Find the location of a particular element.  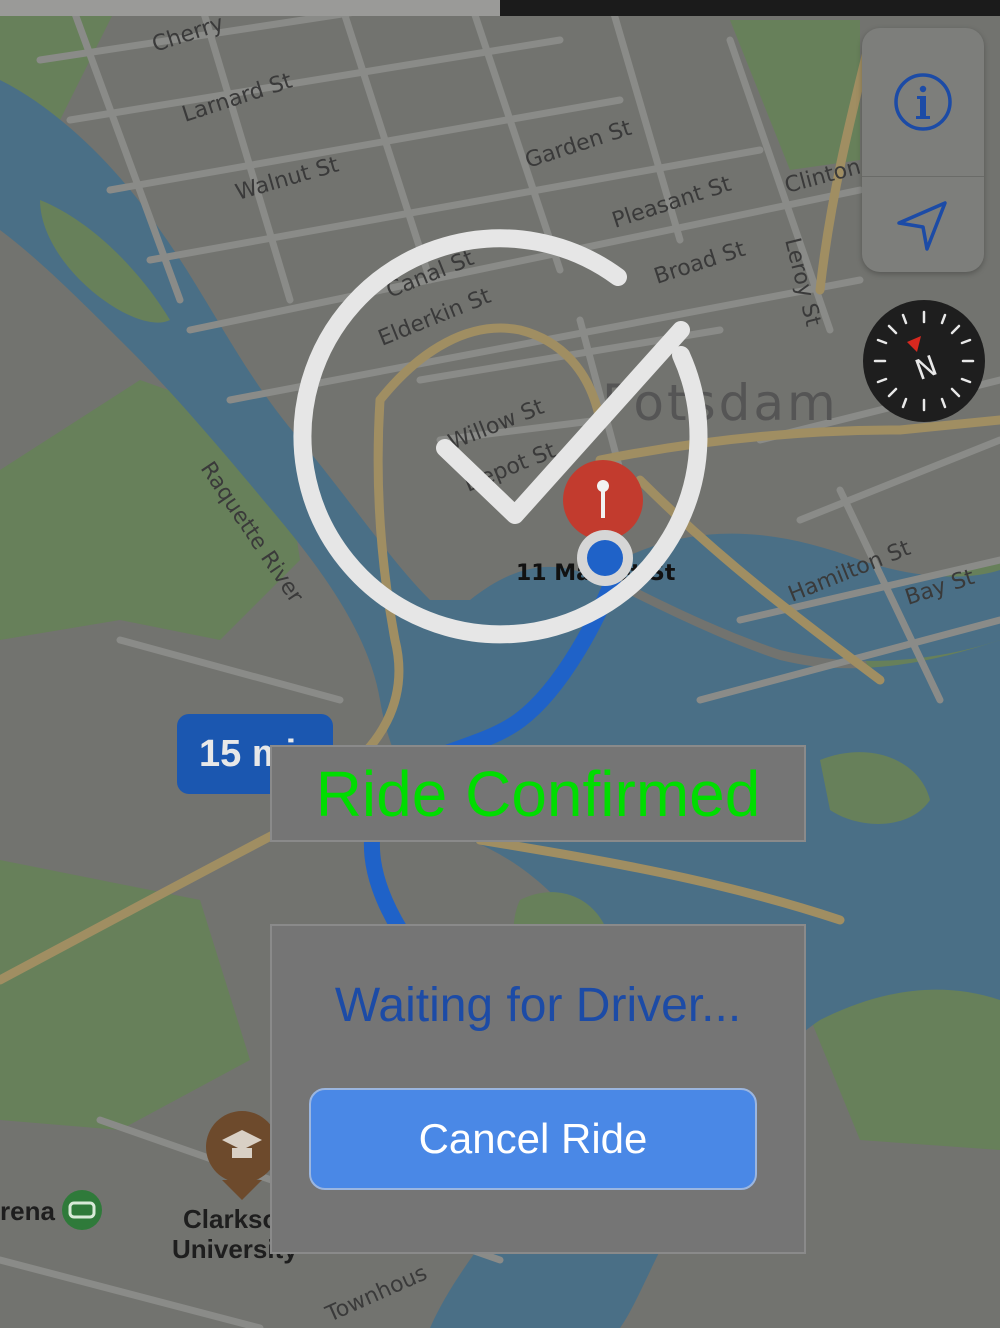

svg-text: N is located at coordinates (926, 368).